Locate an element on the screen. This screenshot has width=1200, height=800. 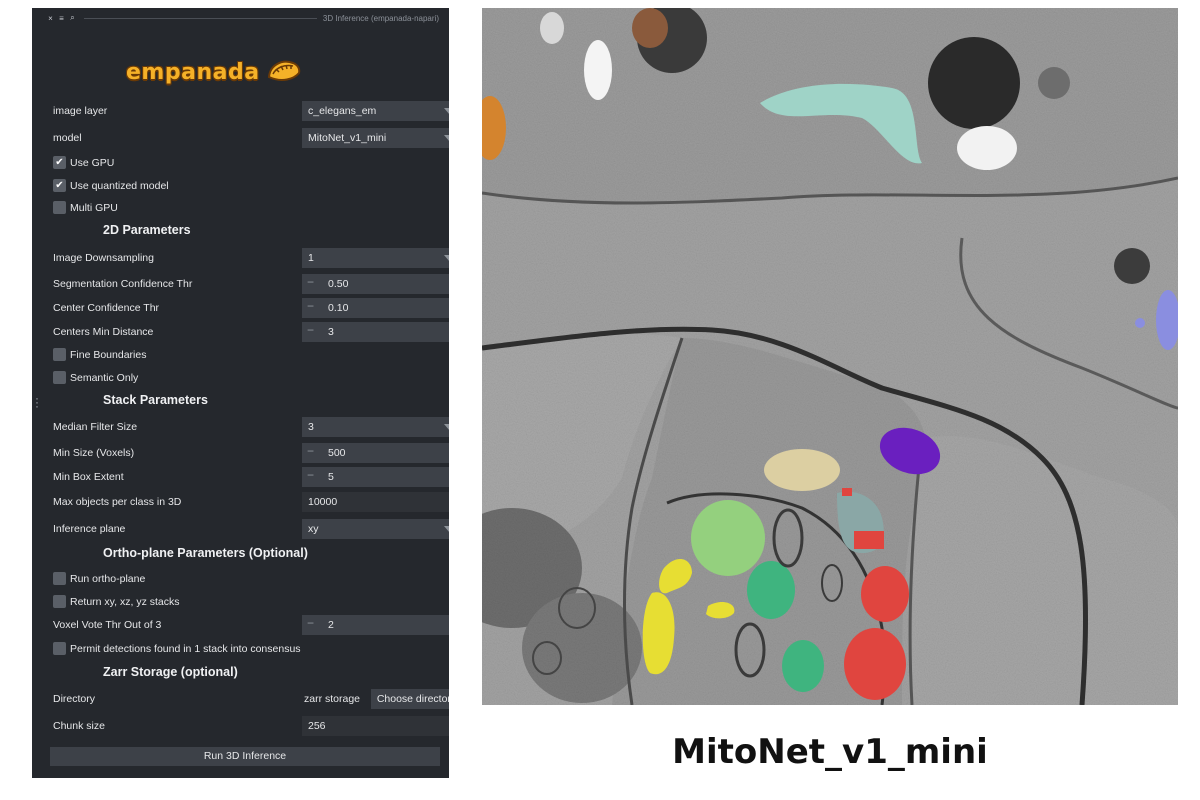
max-objects-label: Max objects per class in 3D is located at coordinates (117, 502).